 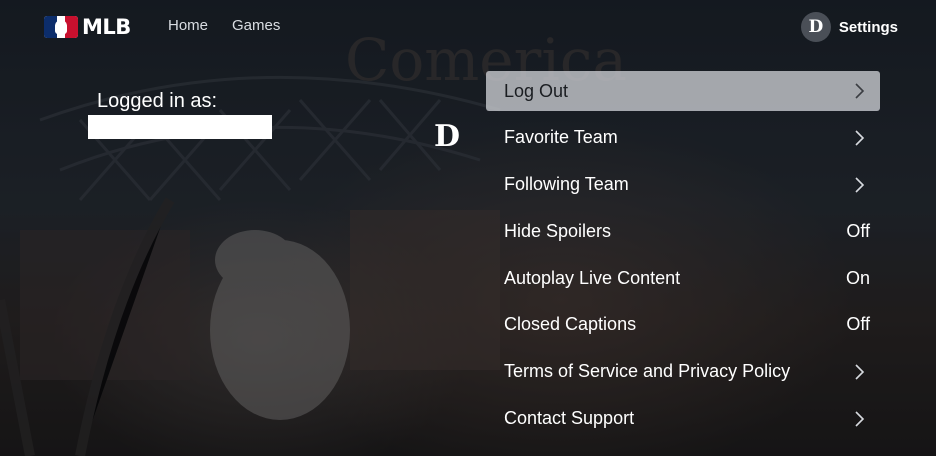 I want to click on menu-item-following-team: Following Team, so click(x=683, y=185).